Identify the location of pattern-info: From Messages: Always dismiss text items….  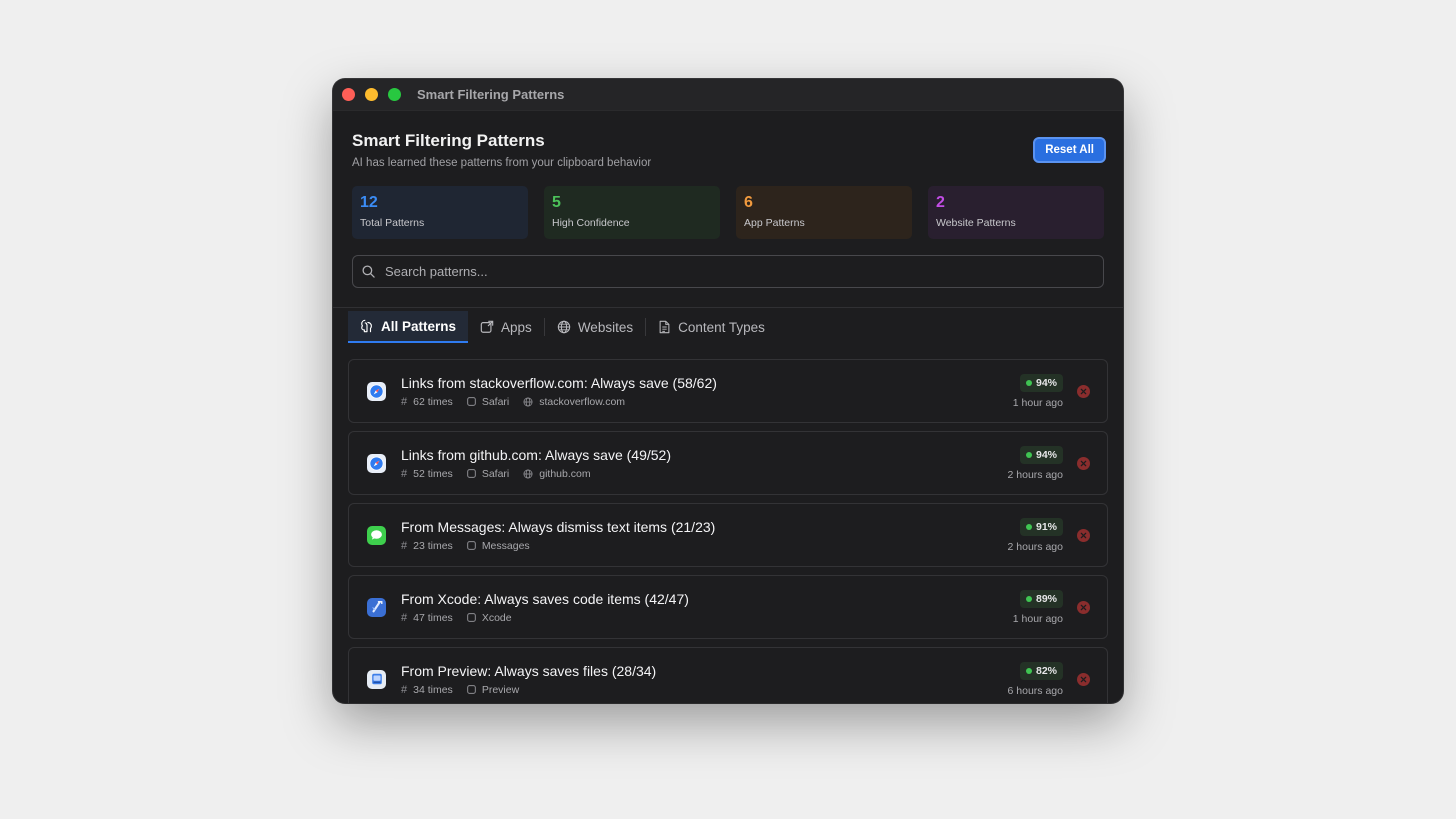
(704, 535).